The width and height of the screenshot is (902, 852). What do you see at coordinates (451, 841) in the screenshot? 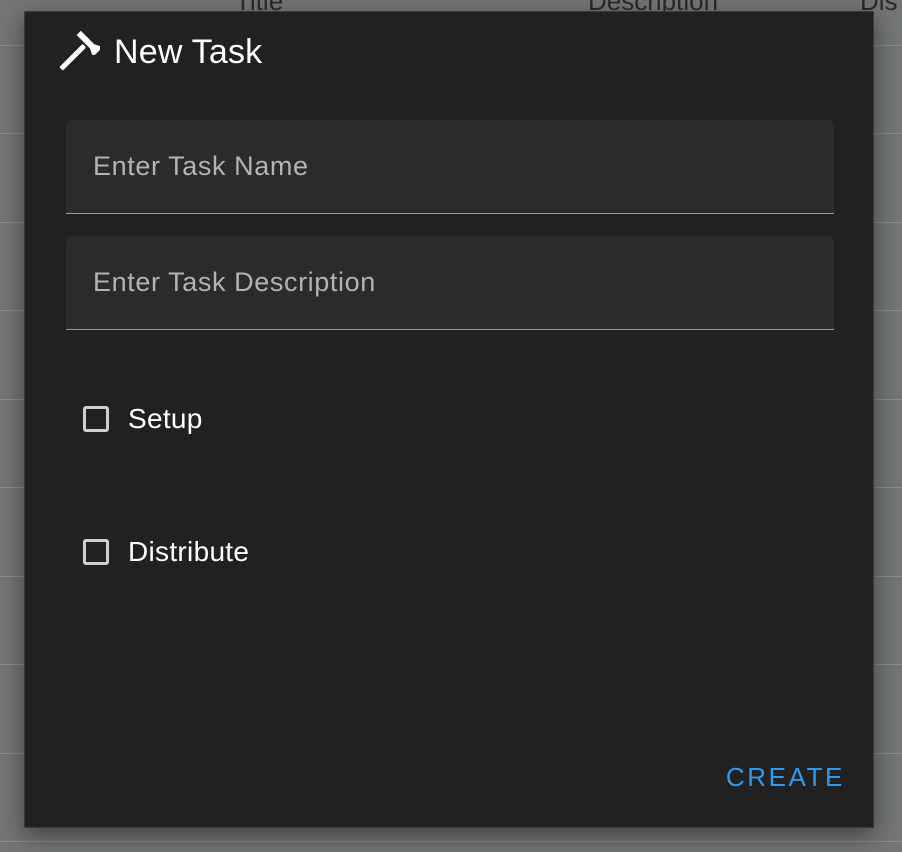
I see `table-row-divider` at bounding box center [451, 841].